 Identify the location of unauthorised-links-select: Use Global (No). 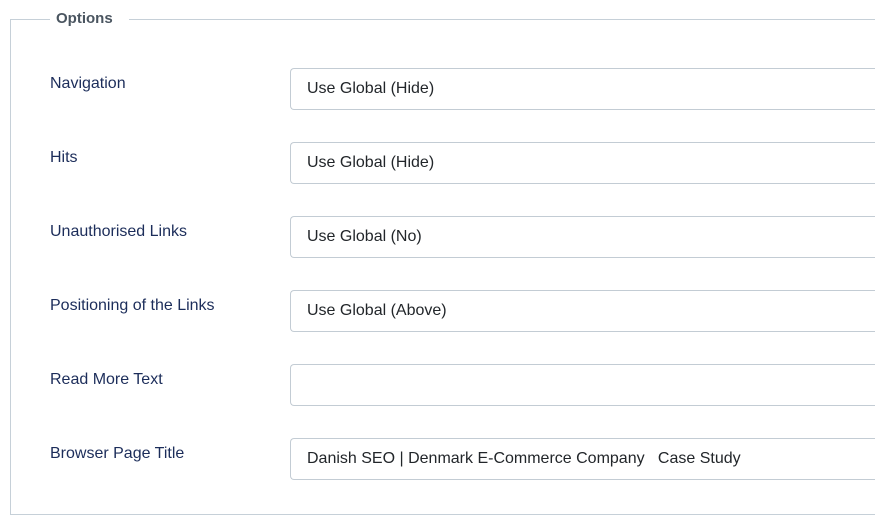
(582, 237).